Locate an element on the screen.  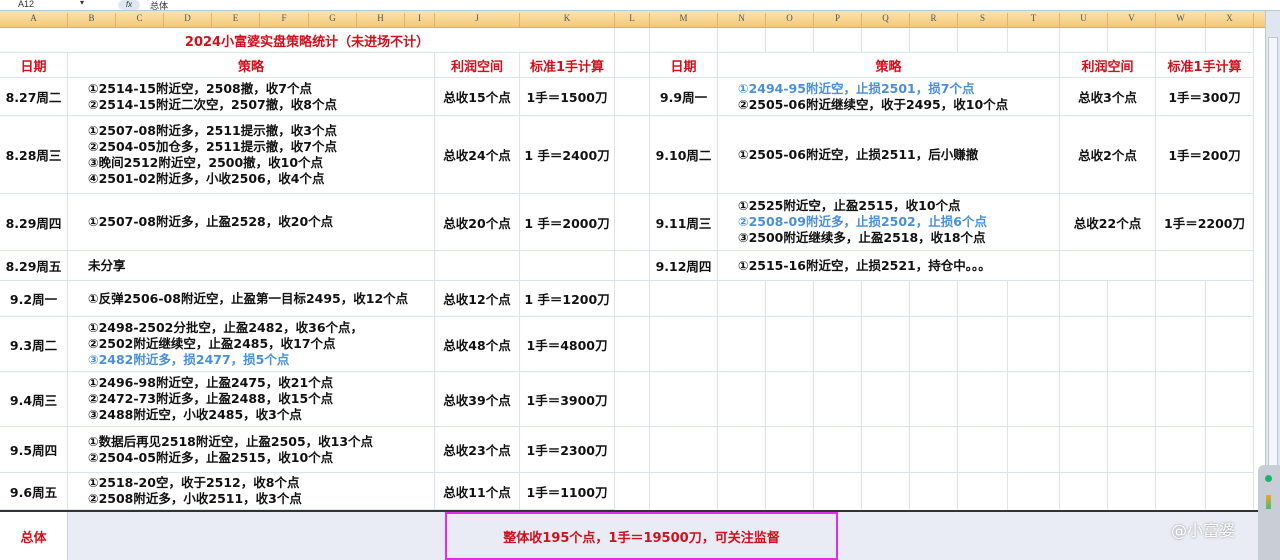
date-cell: 8.27周二 is located at coordinates (34, 97).